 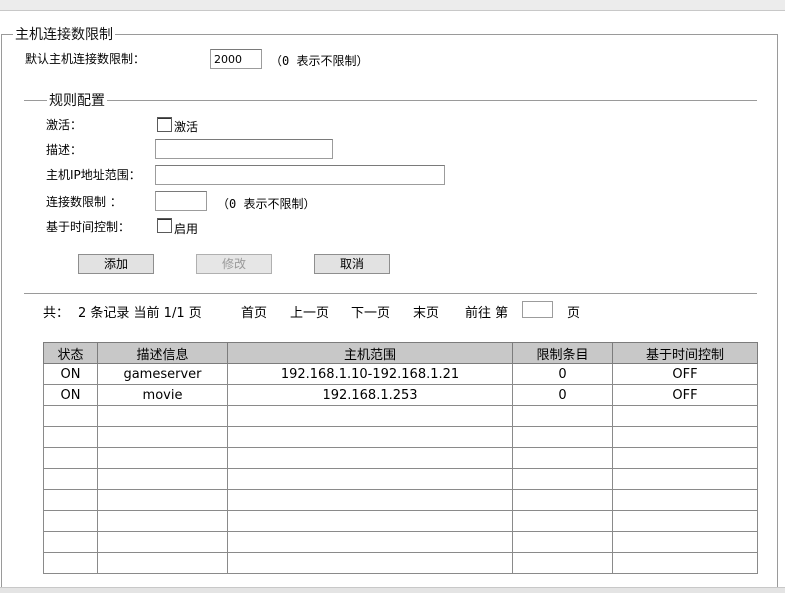 I want to click on page-number-input, so click(x=537, y=309).